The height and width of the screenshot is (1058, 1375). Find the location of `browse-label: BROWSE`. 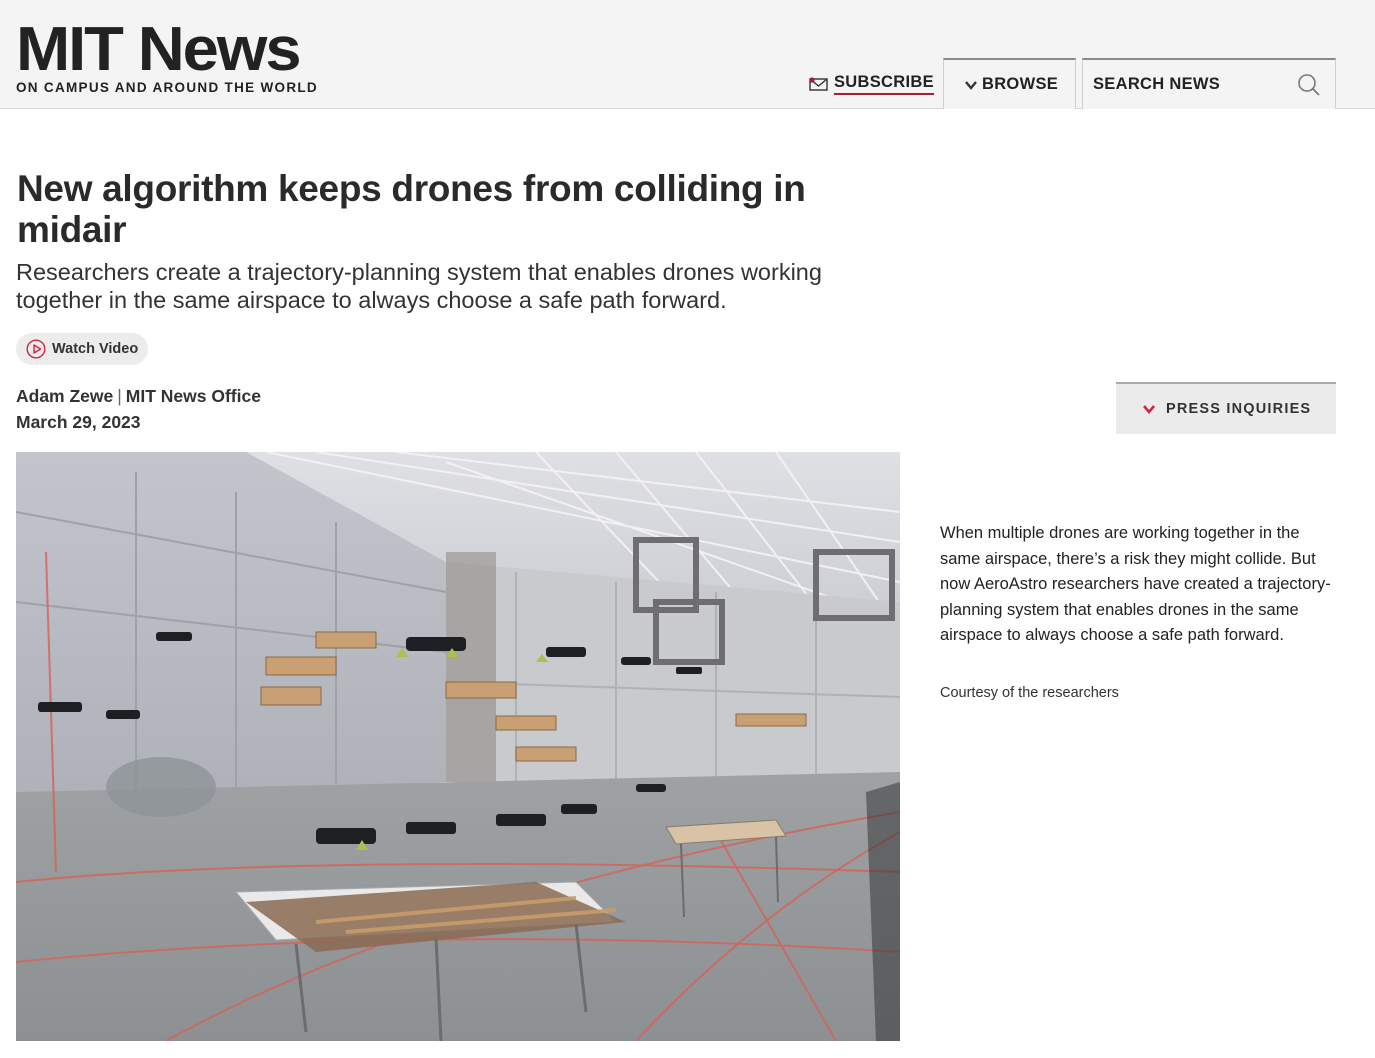

browse-label: BROWSE is located at coordinates (1020, 84).